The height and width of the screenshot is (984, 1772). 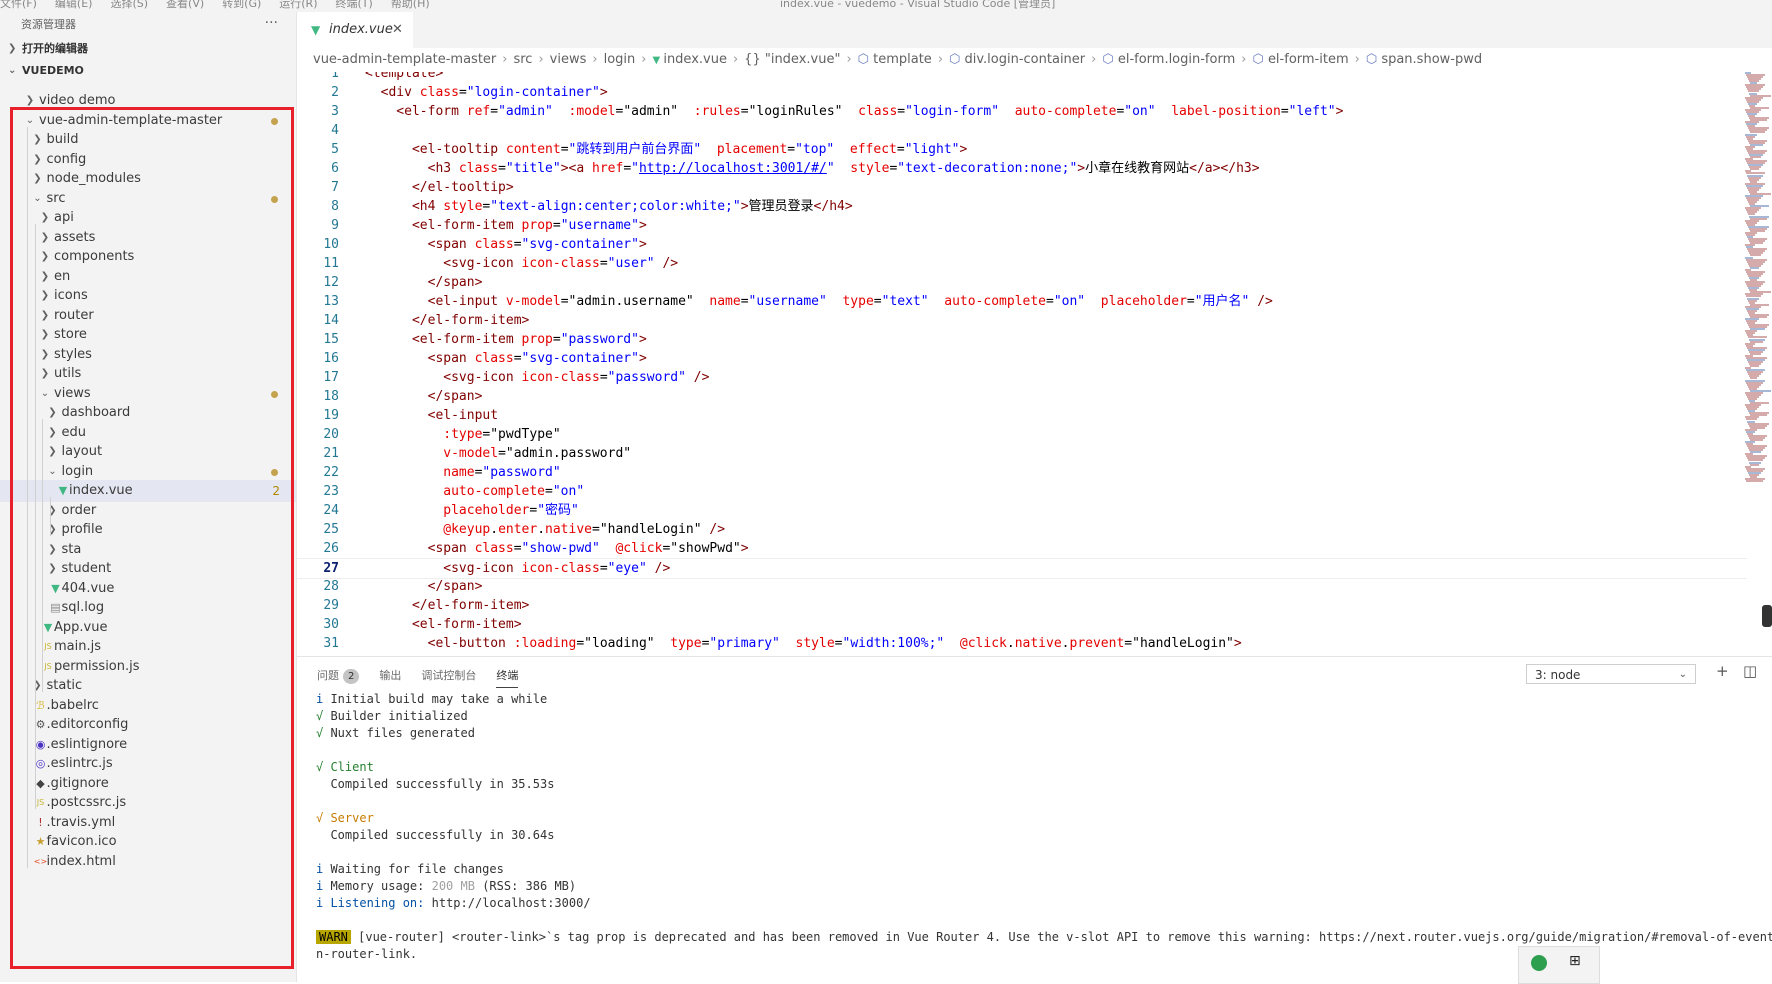 What do you see at coordinates (1022, 586) in the screenshot?
I see `code-line: 28 </span>` at bounding box center [1022, 586].